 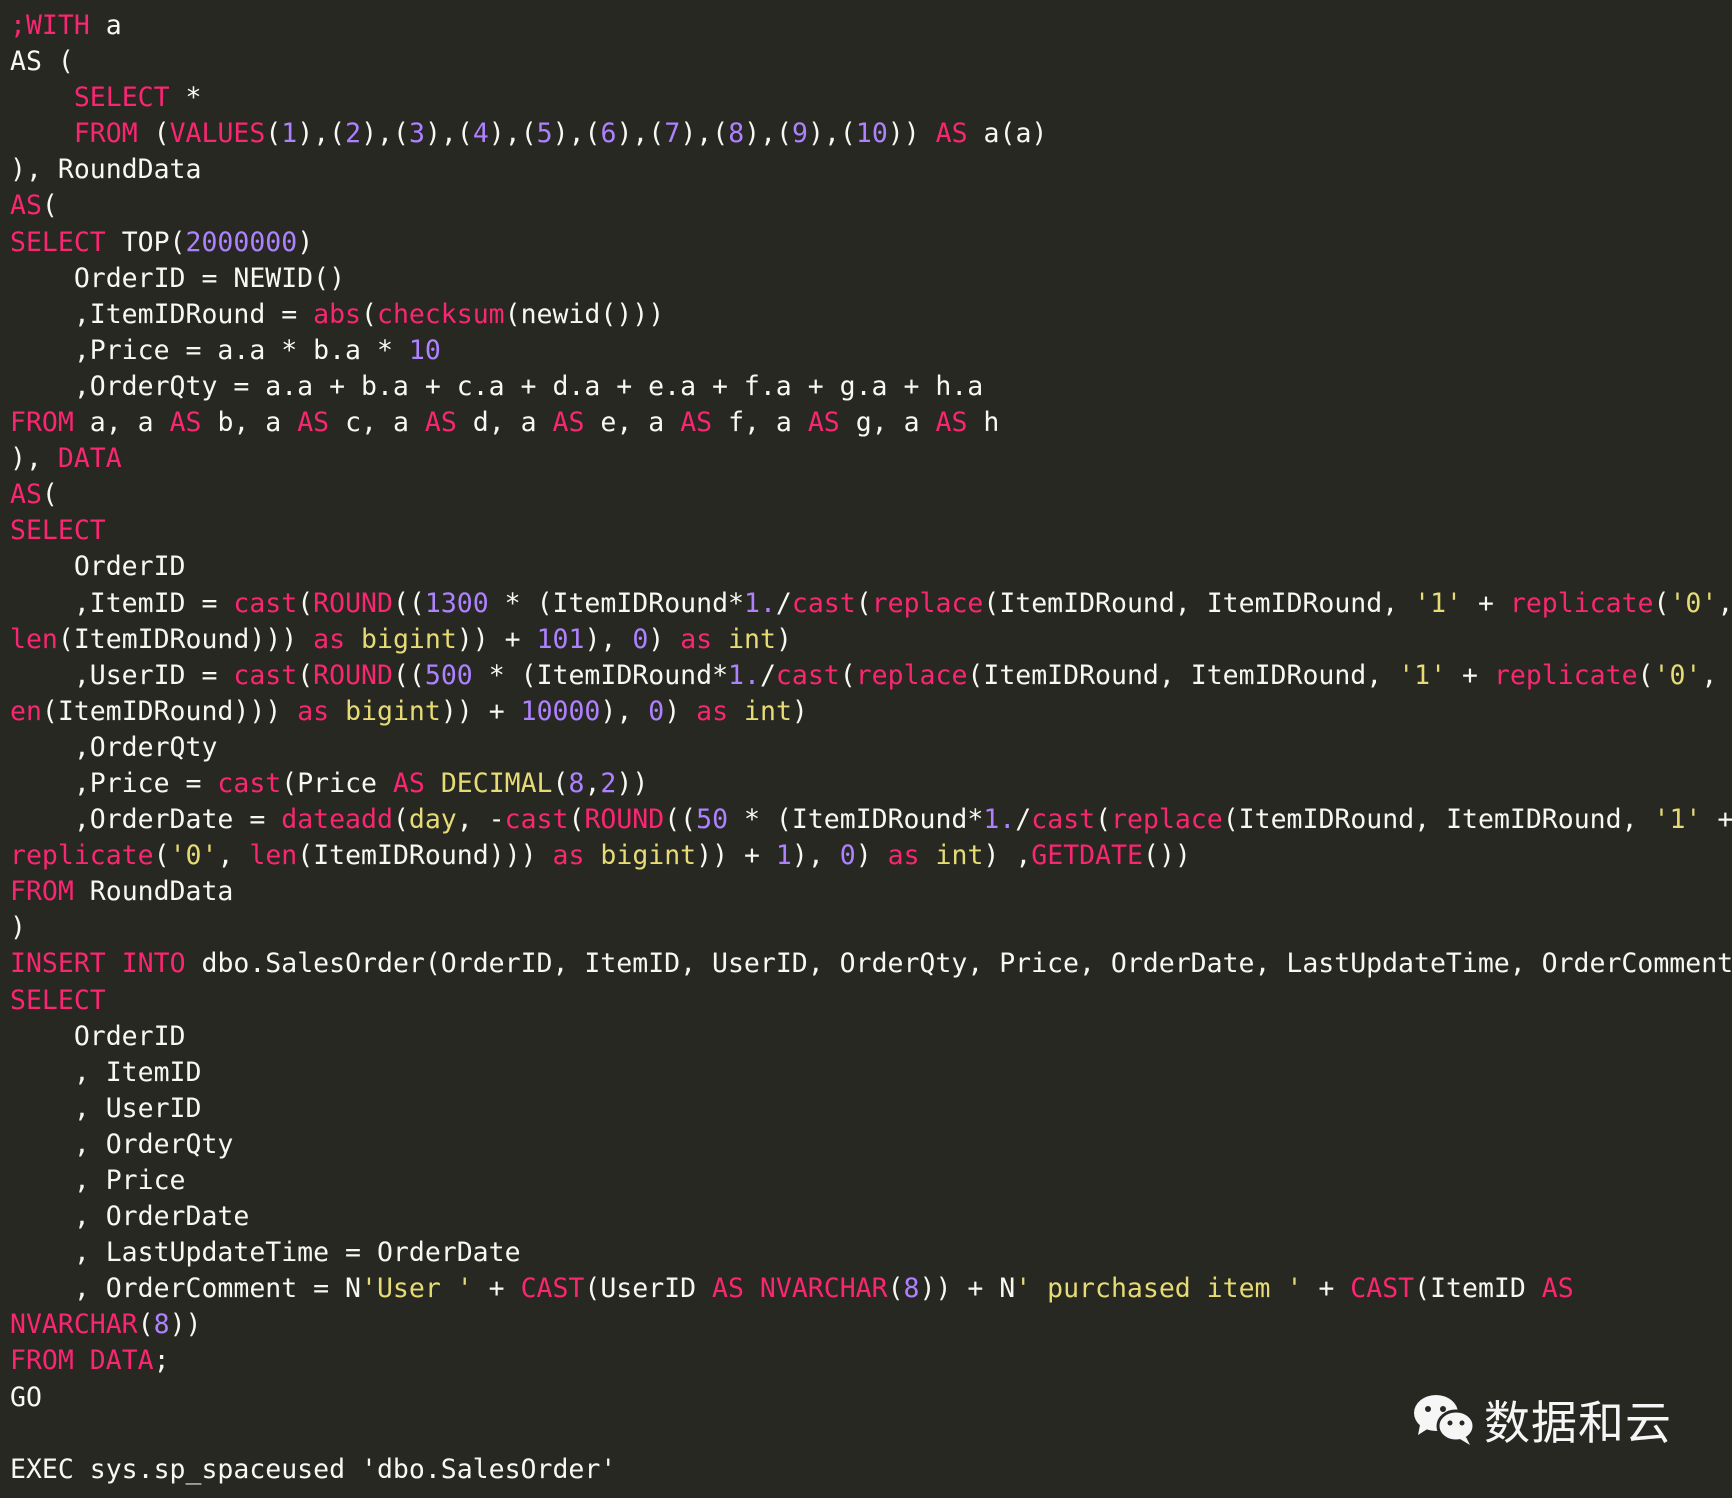 I want to click on code-token: int, so click(x=752, y=639).